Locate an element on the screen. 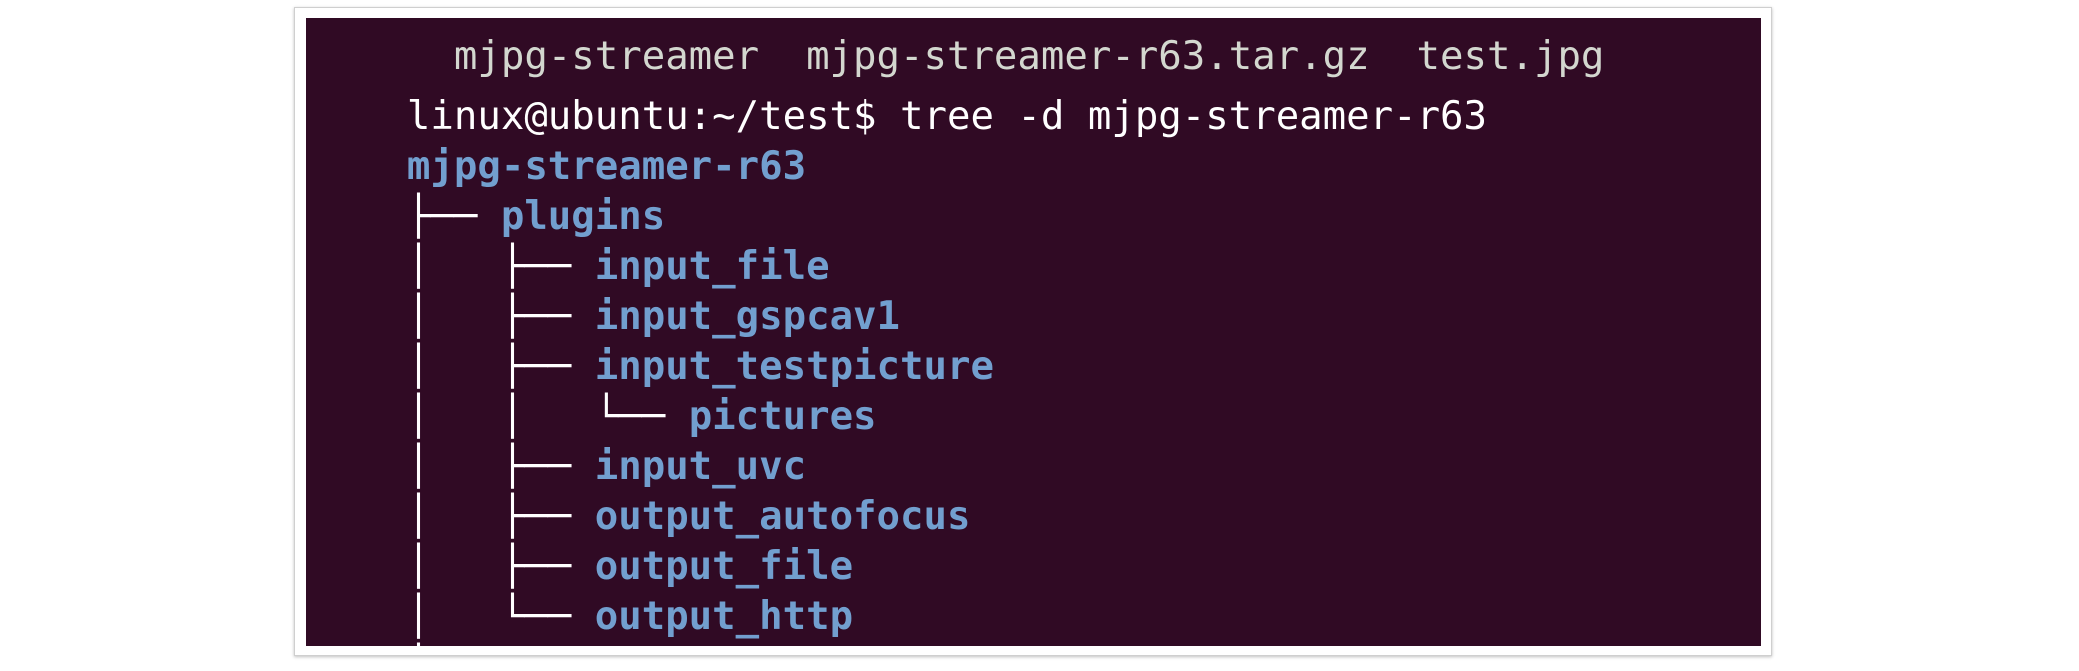  tree-row: │ ├── output_file is located at coordinates (583, 540).